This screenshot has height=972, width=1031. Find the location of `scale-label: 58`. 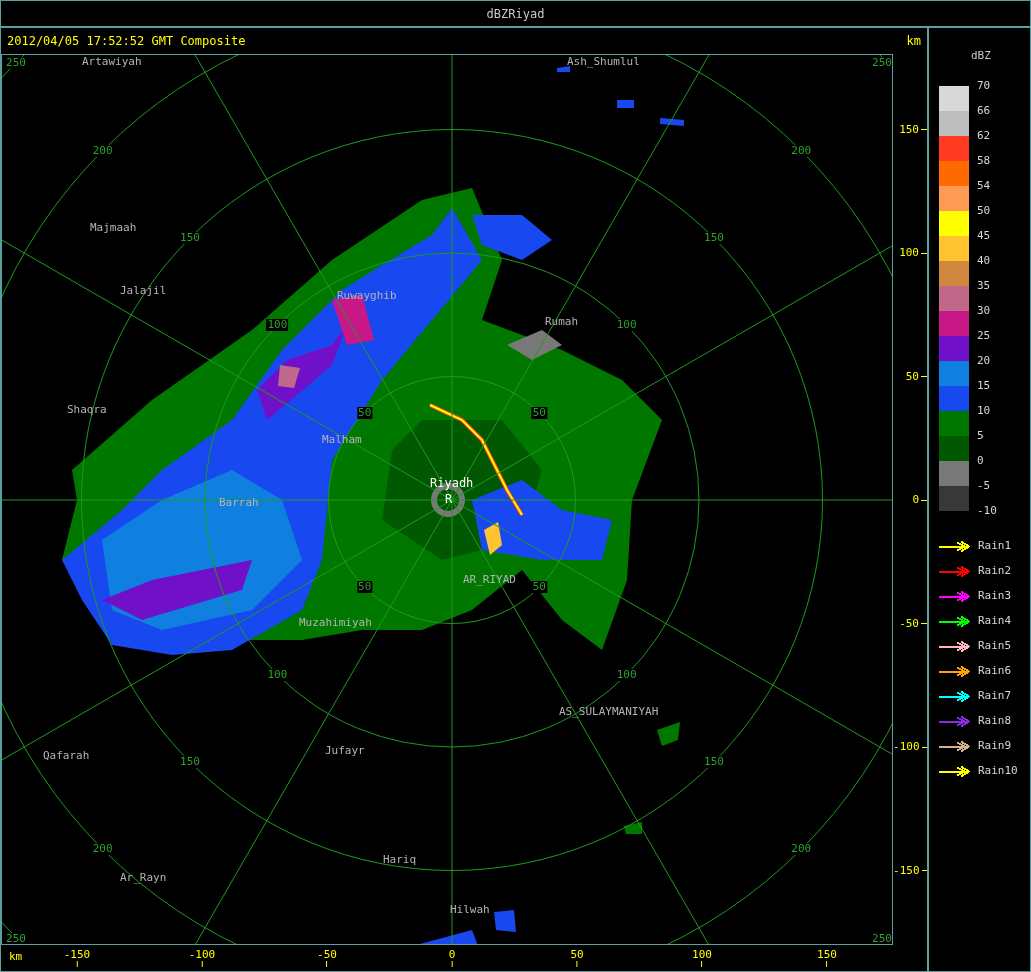

scale-label: 58 is located at coordinates (984, 161).